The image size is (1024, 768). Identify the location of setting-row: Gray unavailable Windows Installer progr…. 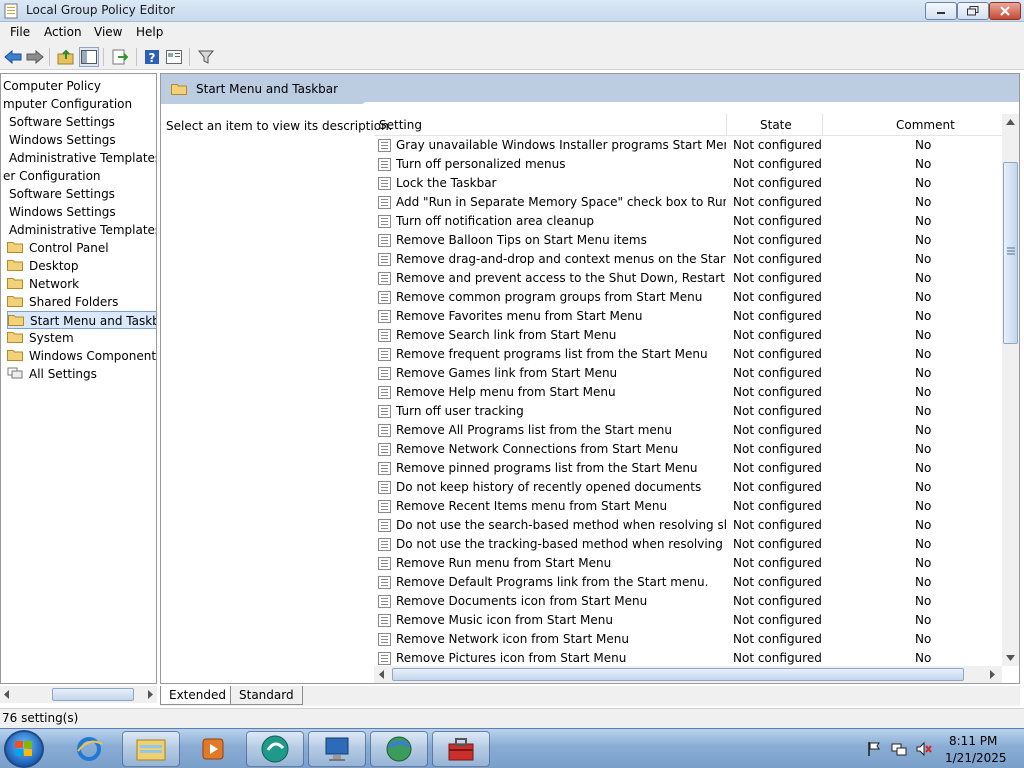
(689, 145).